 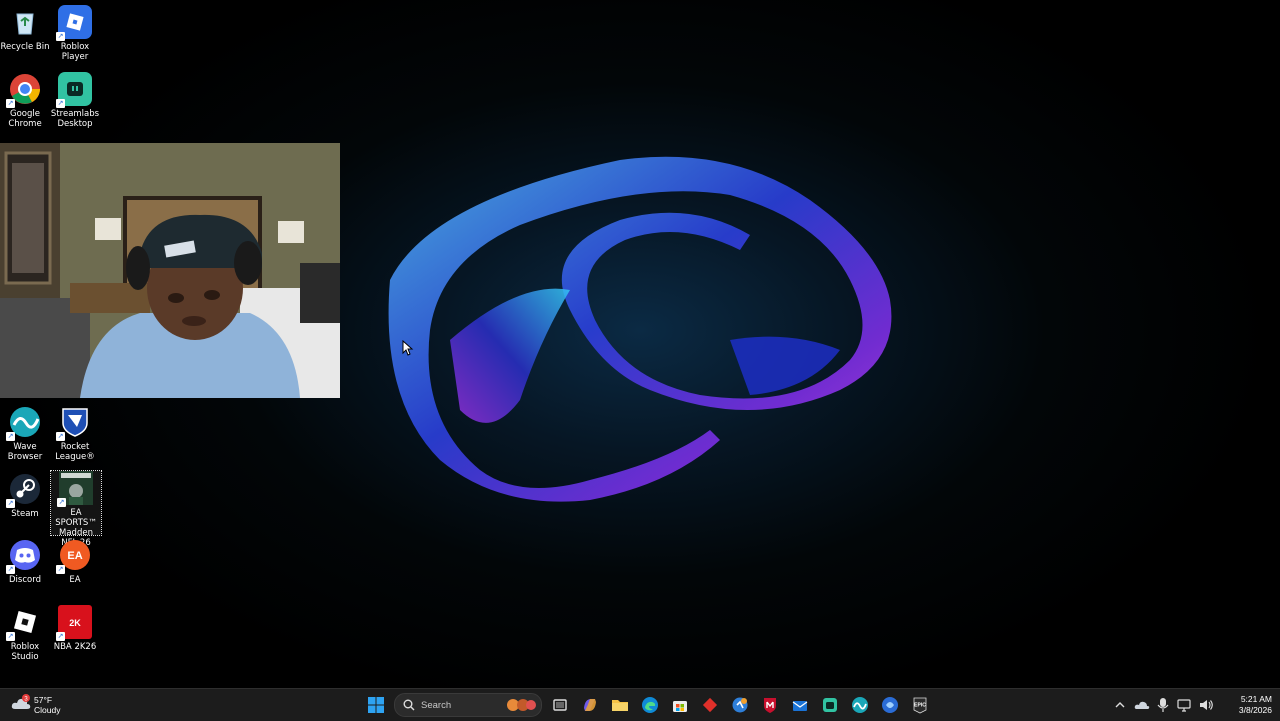 I want to click on taskbar-search, so click(x=468, y=705).